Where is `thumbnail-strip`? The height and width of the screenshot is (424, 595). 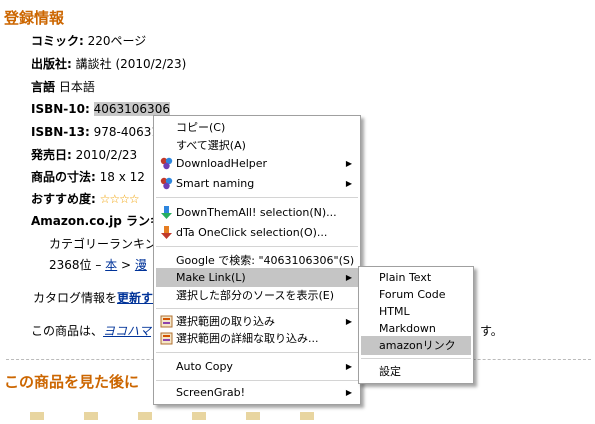 thumbnail-strip is located at coordinates (230, 412).